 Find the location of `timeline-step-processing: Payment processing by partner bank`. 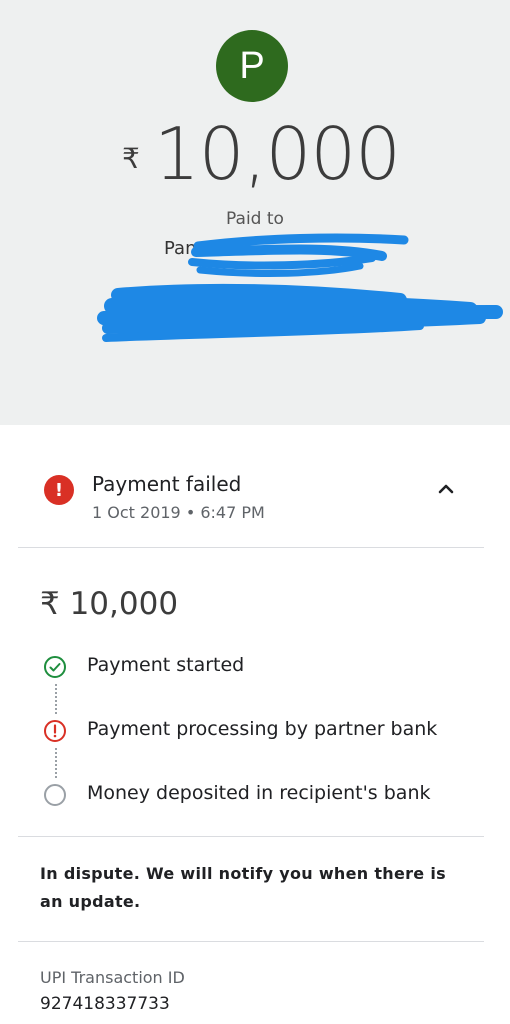

timeline-step-processing: Payment processing by partner bank is located at coordinates (255, 732).